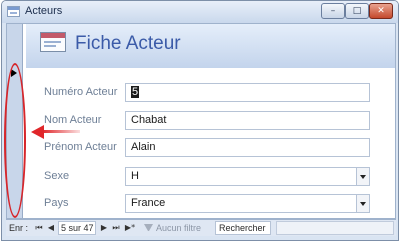 The image size is (400, 242). Describe the element at coordinates (37, 132) in the screenshot. I see `red-annotation-arrow-icon` at that location.